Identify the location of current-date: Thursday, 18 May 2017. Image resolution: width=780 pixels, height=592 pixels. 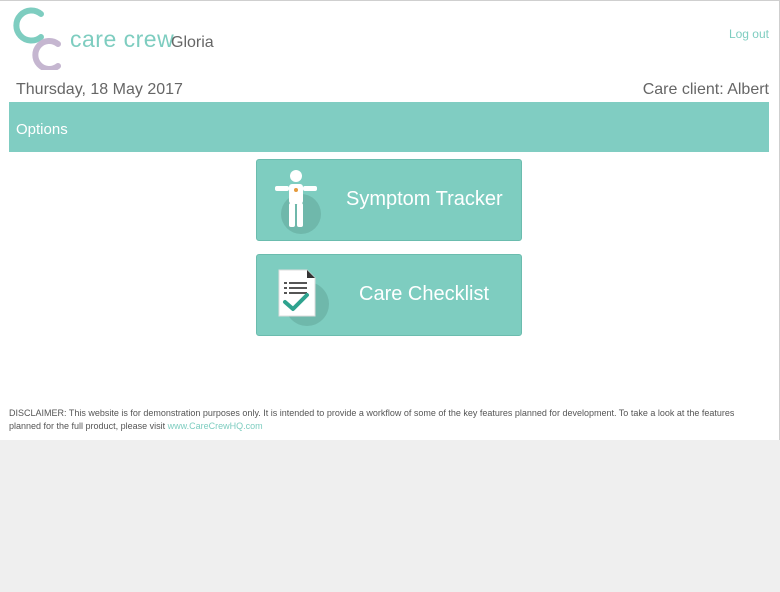
(99, 89).